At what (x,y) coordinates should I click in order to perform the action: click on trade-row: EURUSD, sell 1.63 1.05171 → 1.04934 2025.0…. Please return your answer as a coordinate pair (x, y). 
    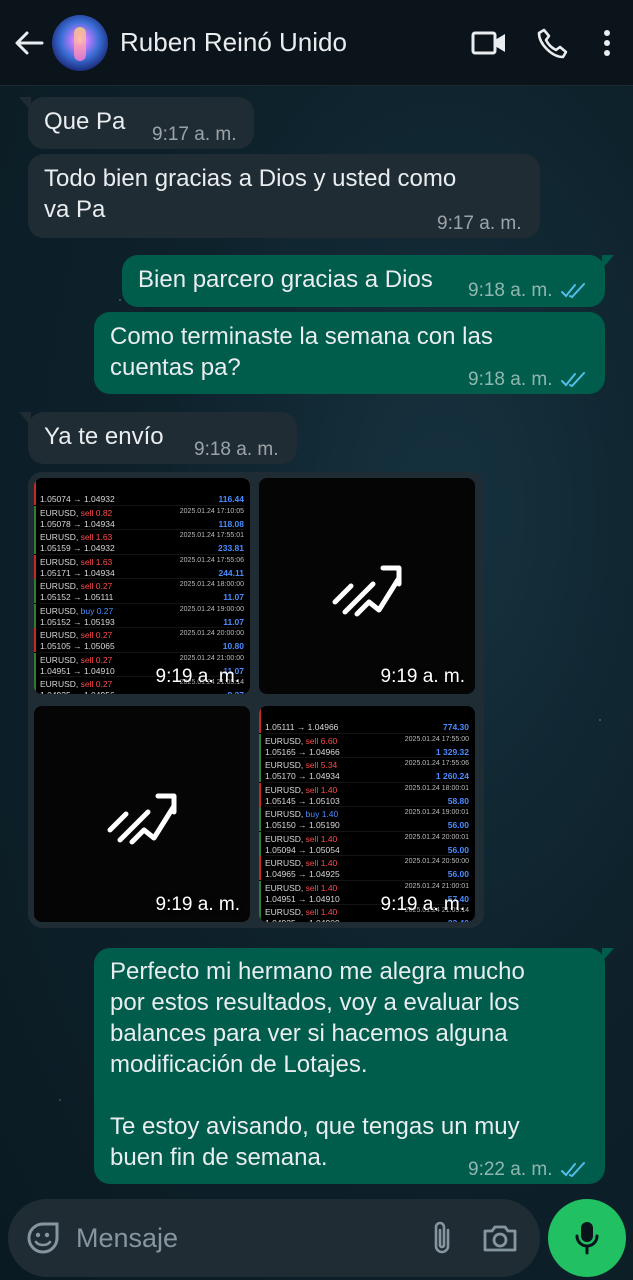
    Looking at the image, I should click on (139, 566).